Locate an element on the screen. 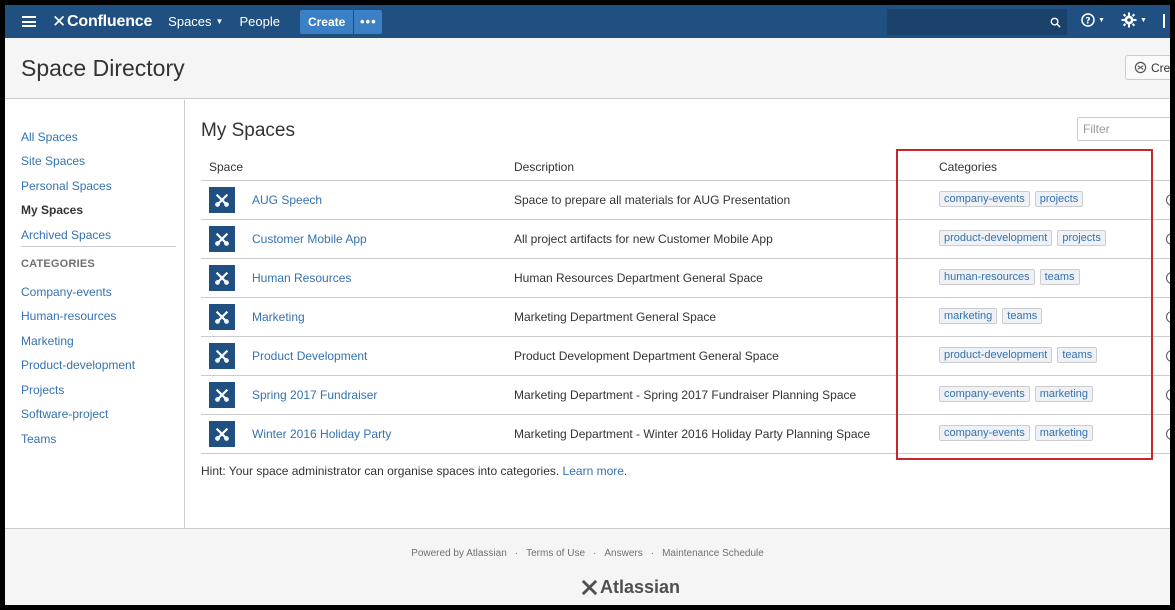  create-space-label: Crea is located at coordinates (1160, 67).